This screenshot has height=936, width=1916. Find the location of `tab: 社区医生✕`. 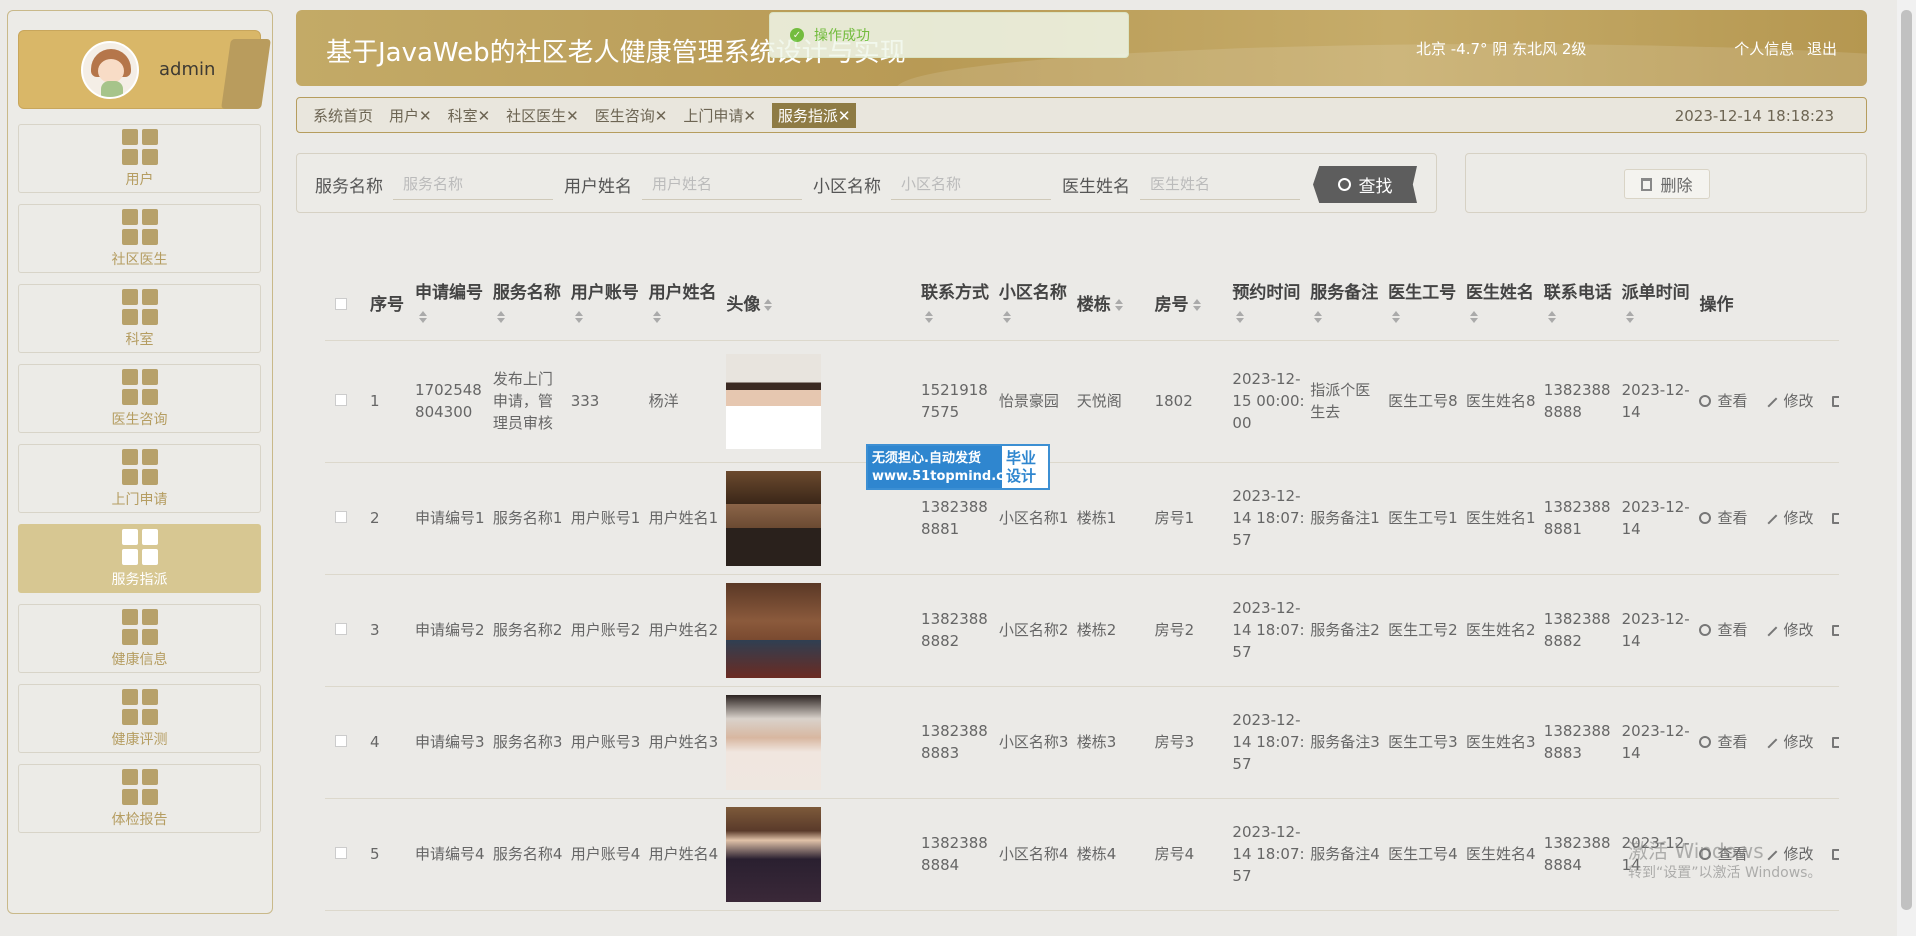

tab: 社区医生✕ is located at coordinates (542, 115).